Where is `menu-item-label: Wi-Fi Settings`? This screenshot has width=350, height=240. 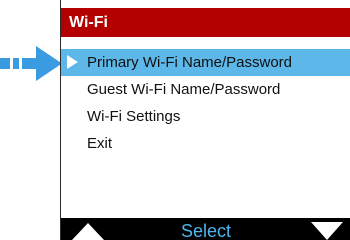
menu-item-label: Wi-Fi Settings is located at coordinates (134, 116).